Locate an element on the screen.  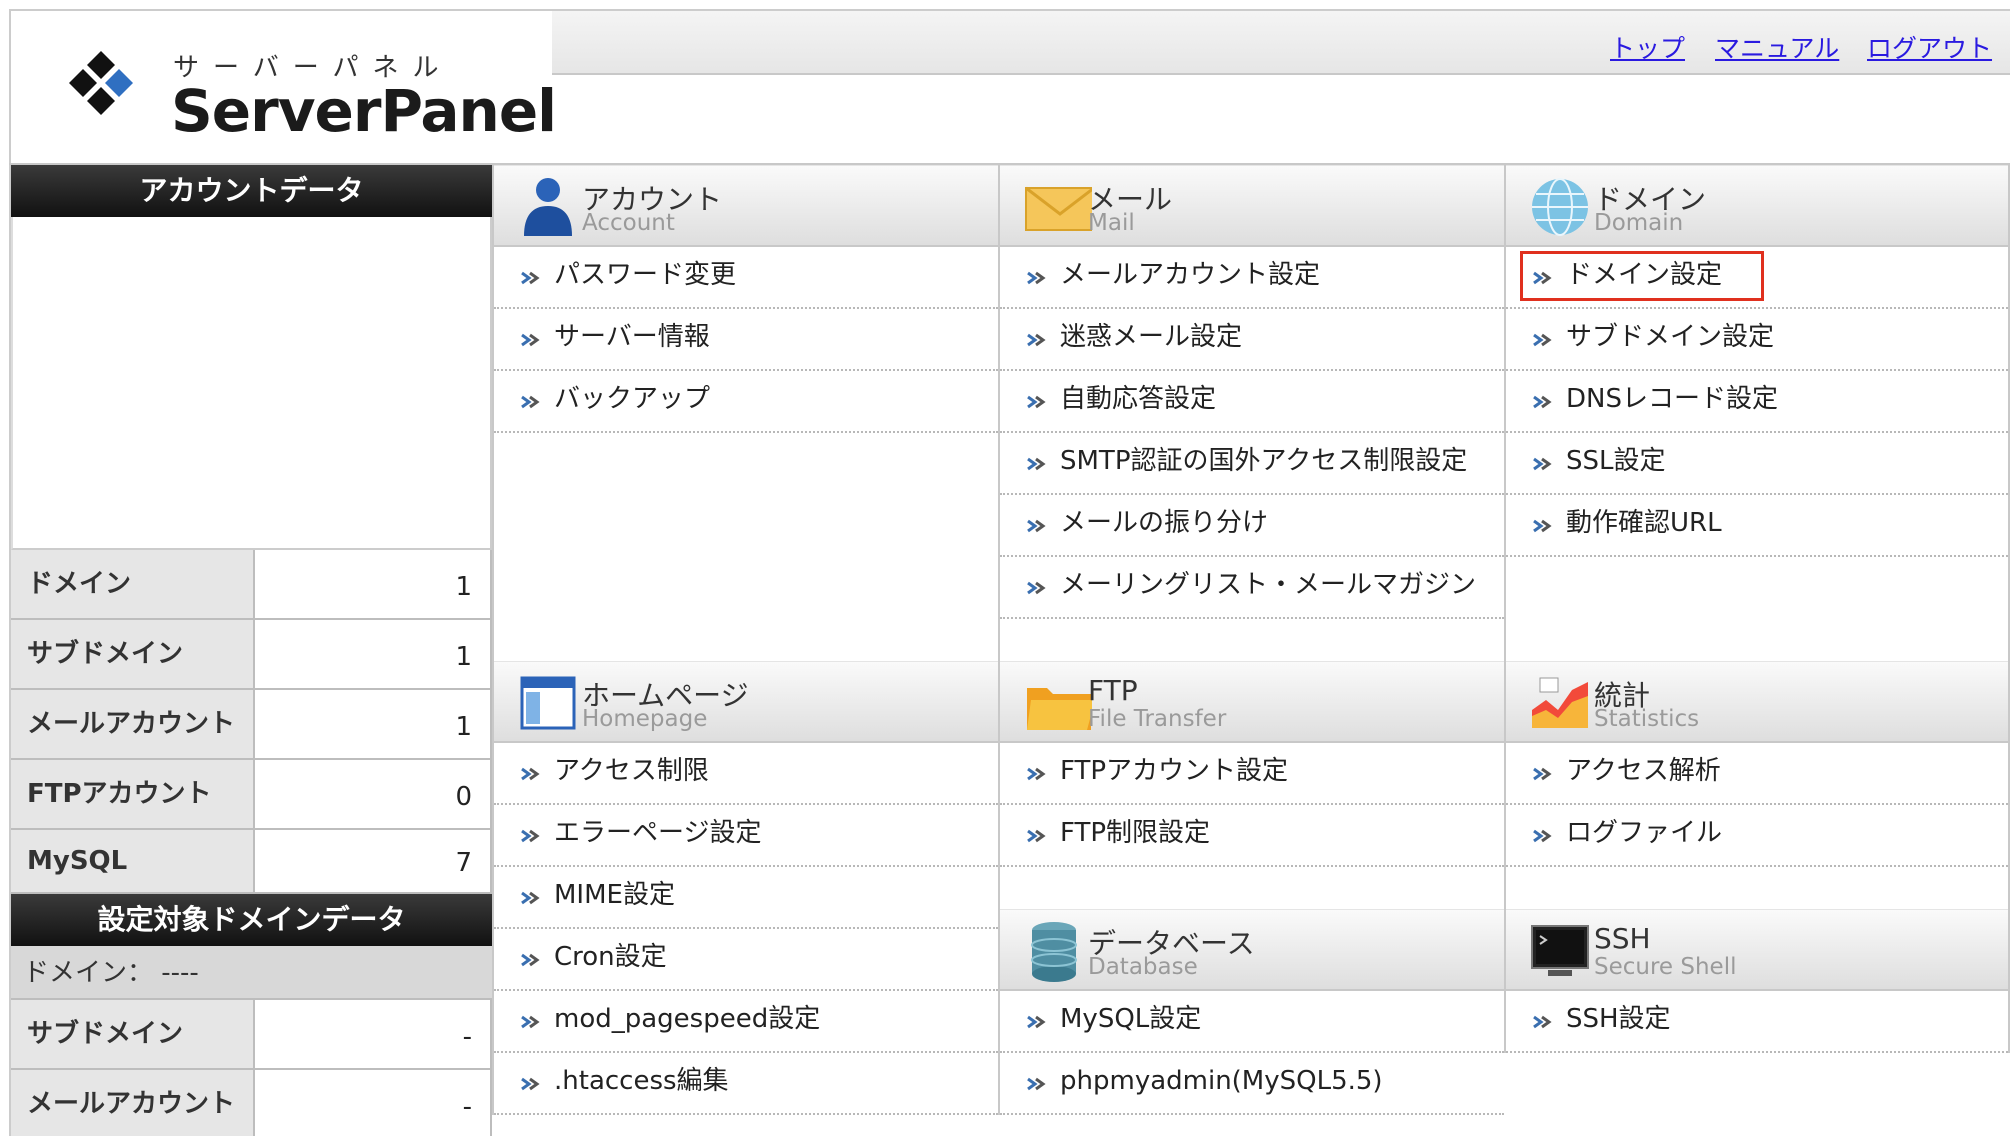
menu-item-label: 自動応答設定 is located at coordinates (1138, 399).